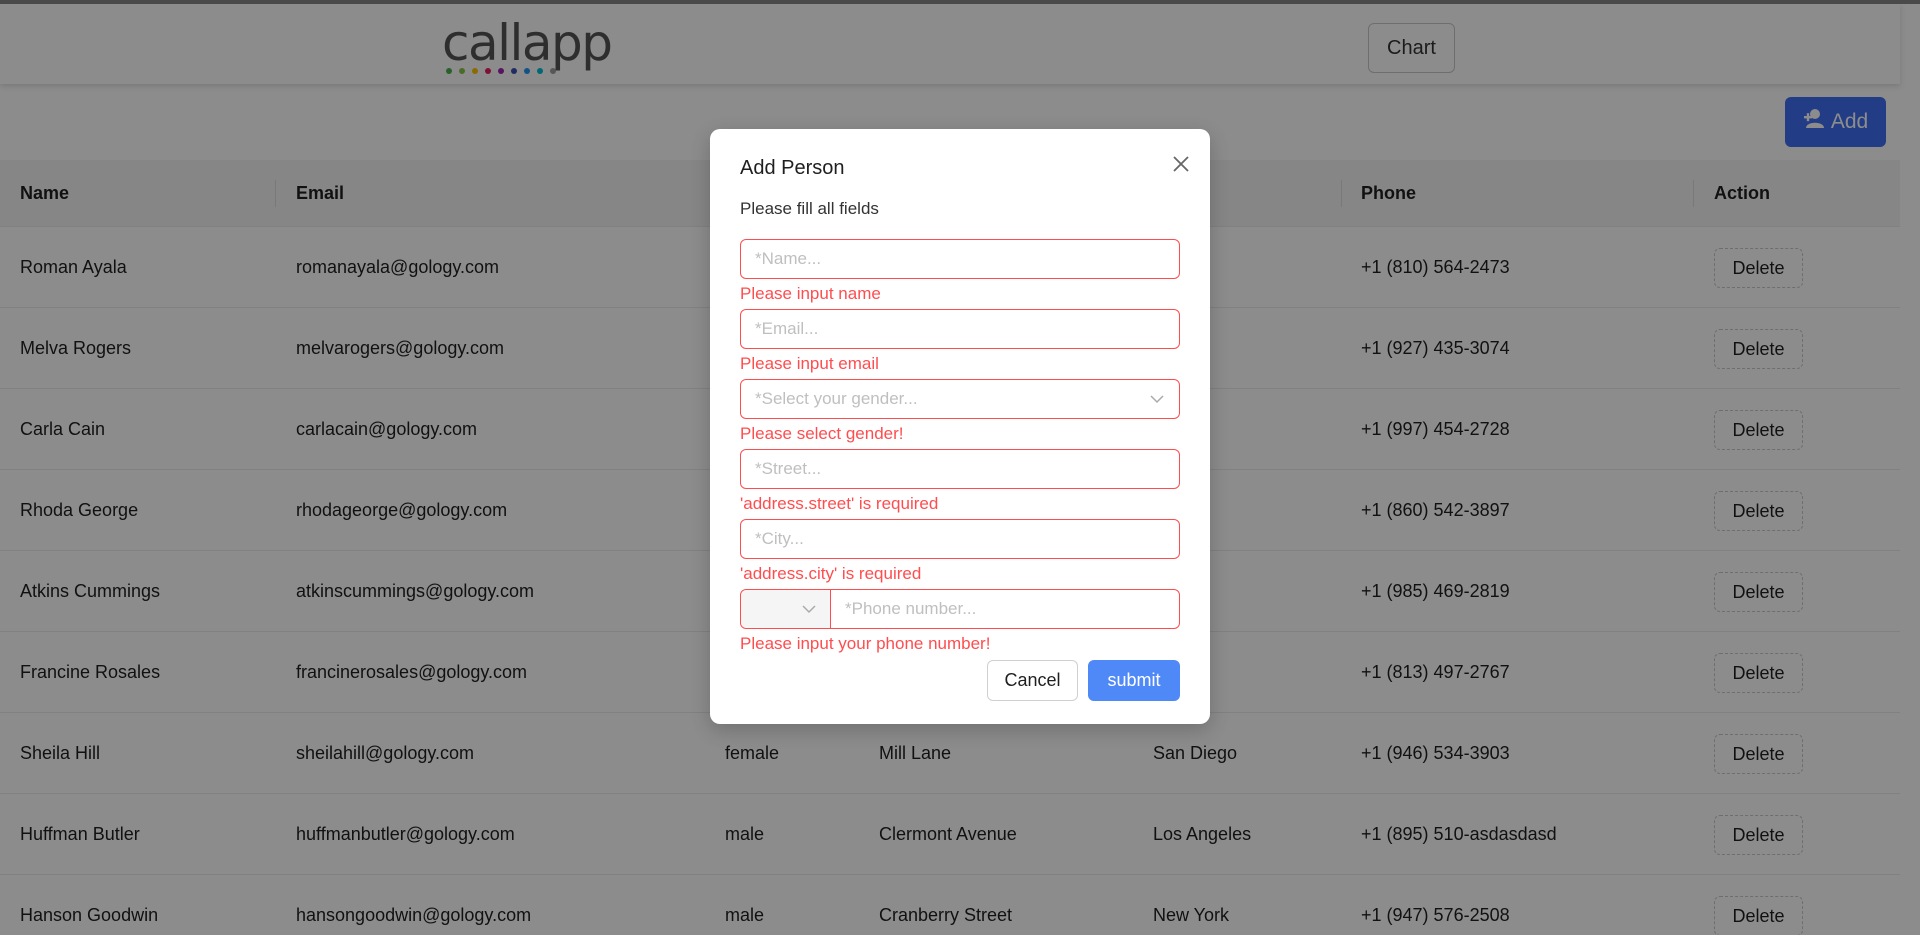 This screenshot has height=935, width=1920. Describe the element at coordinates (831, 573) in the screenshot. I see `city-error: 'address.city' is required` at that location.